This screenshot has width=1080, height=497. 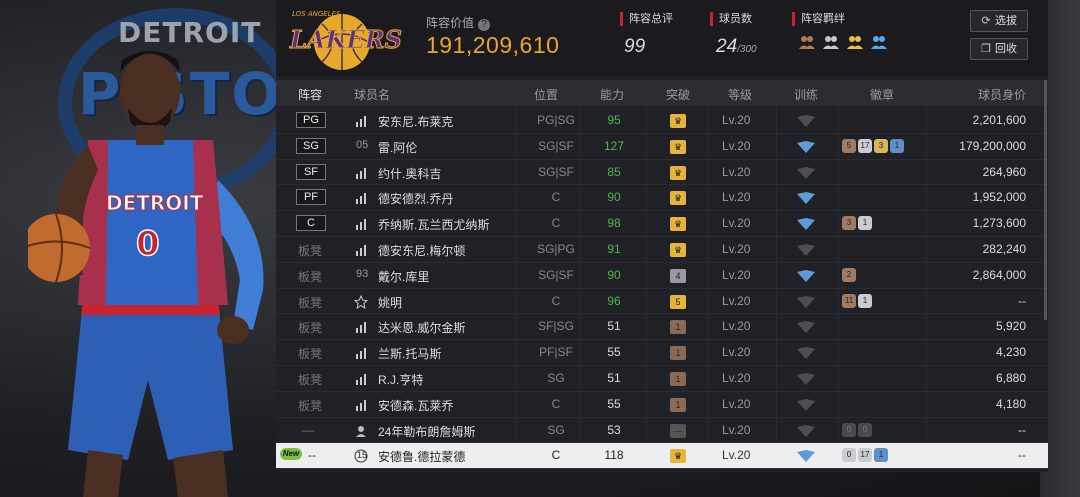 I want to click on player-name: 德安东尼.梅尔顿, so click(x=421, y=250).